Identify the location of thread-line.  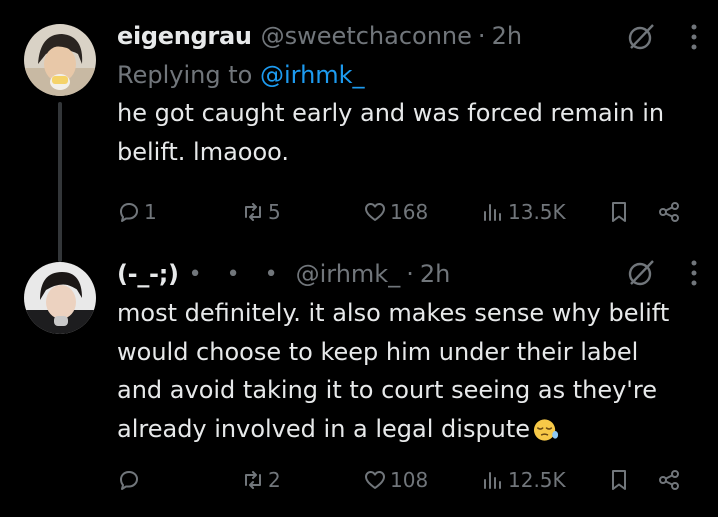
(60, 182).